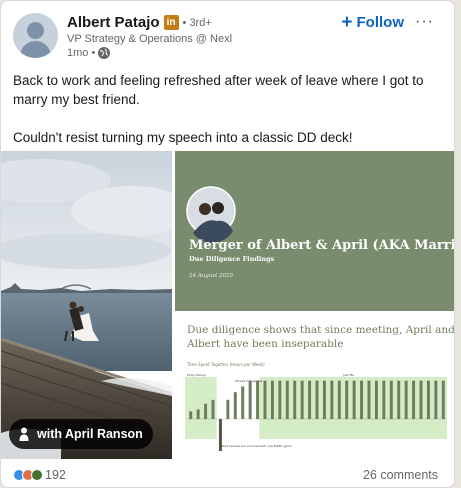  I want to click on follow-button: + Follow, so click(373, 22).